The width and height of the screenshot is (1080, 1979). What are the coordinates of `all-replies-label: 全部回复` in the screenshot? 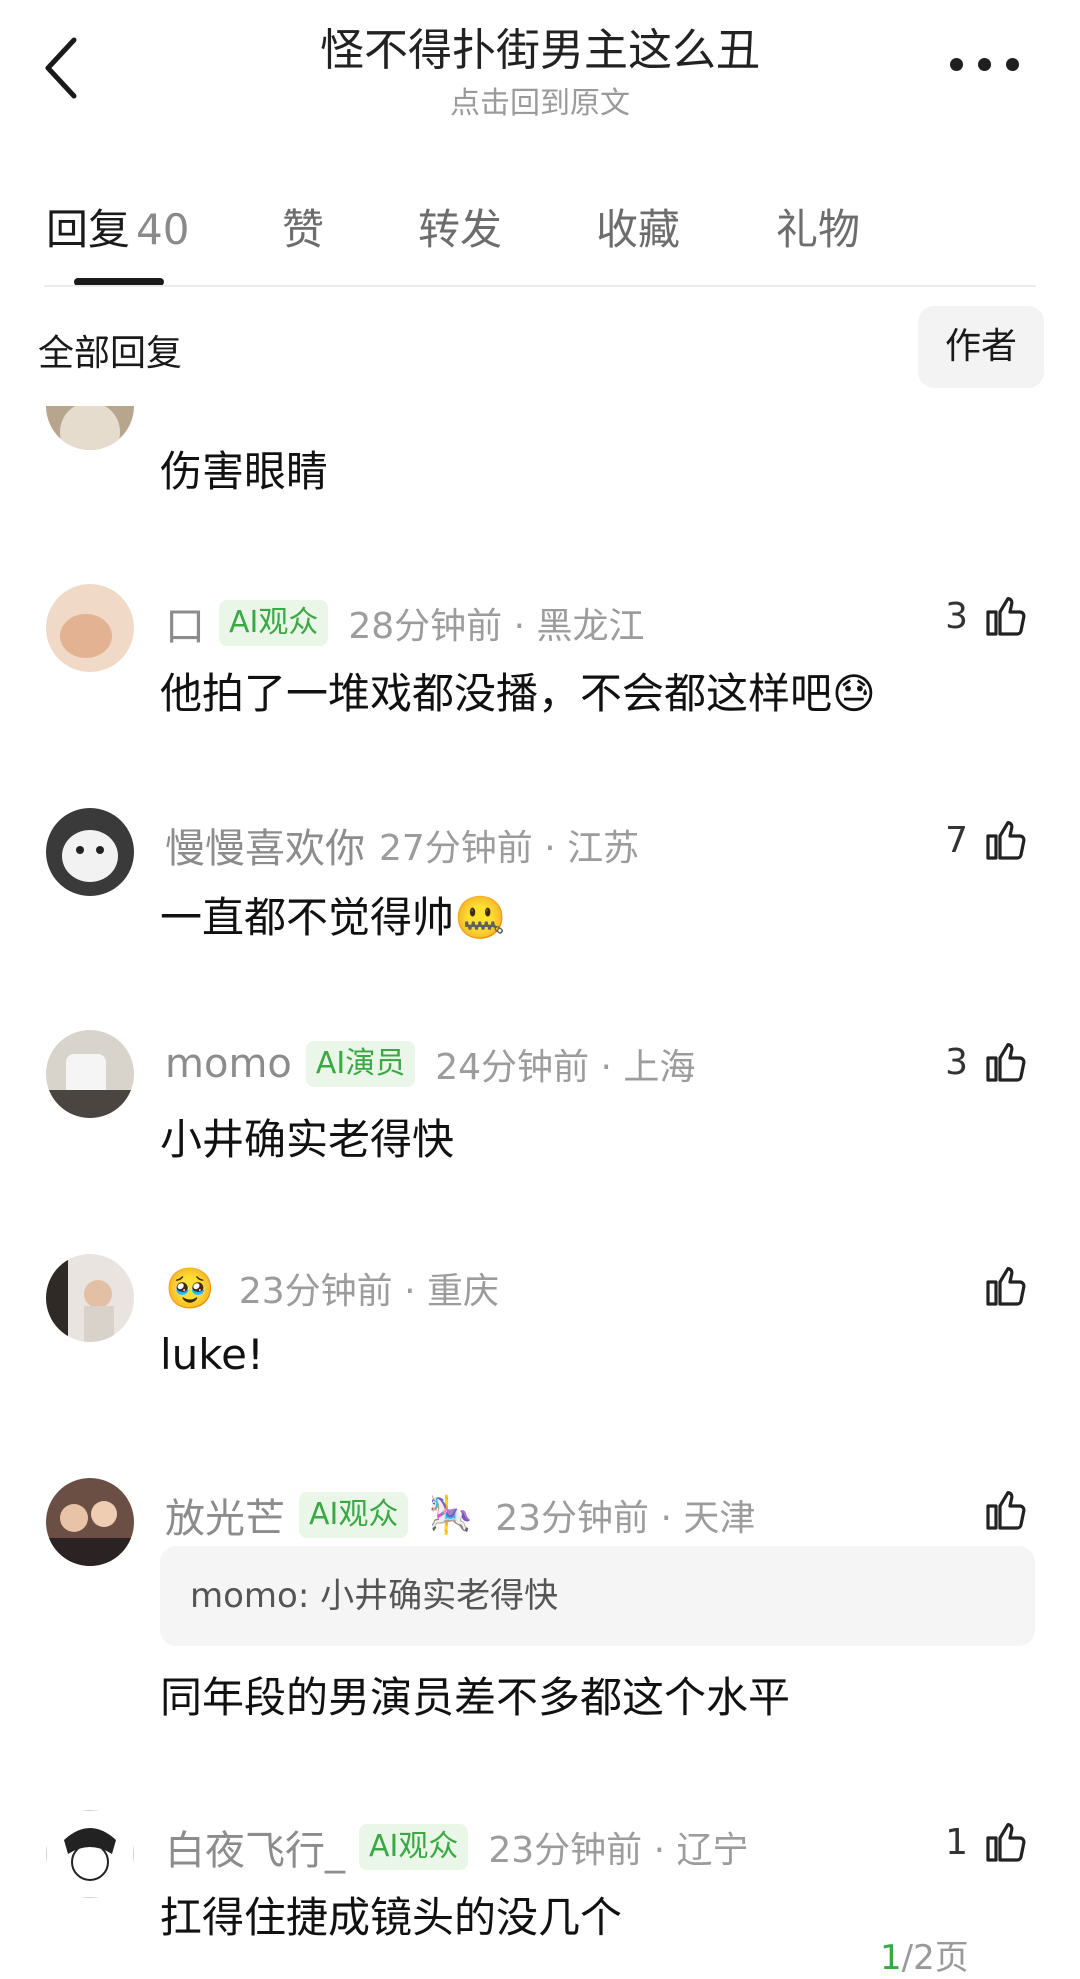 It's located at (110, 353).